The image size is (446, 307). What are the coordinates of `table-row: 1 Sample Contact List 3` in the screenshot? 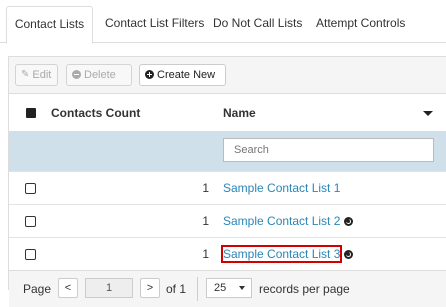 It's located at (227, 253).